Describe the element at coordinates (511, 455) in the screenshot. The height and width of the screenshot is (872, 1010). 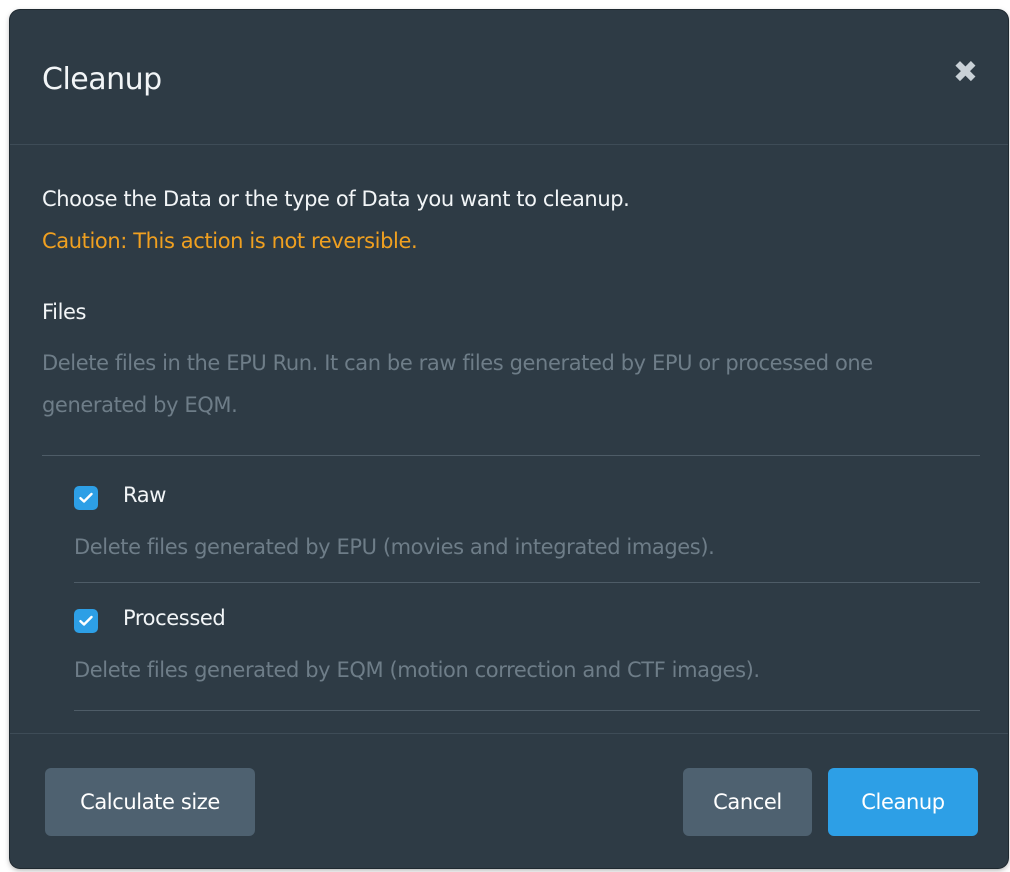
I see `section-divider` at that location.